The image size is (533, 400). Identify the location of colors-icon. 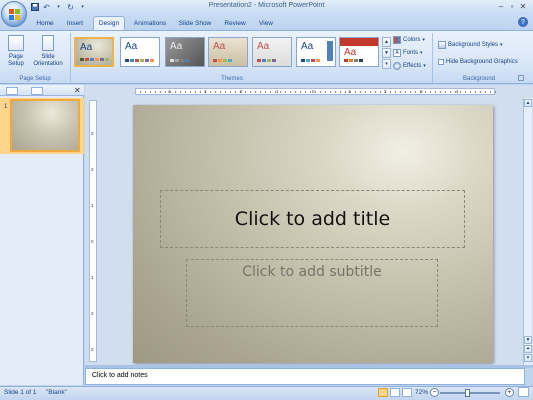
(397, 39).